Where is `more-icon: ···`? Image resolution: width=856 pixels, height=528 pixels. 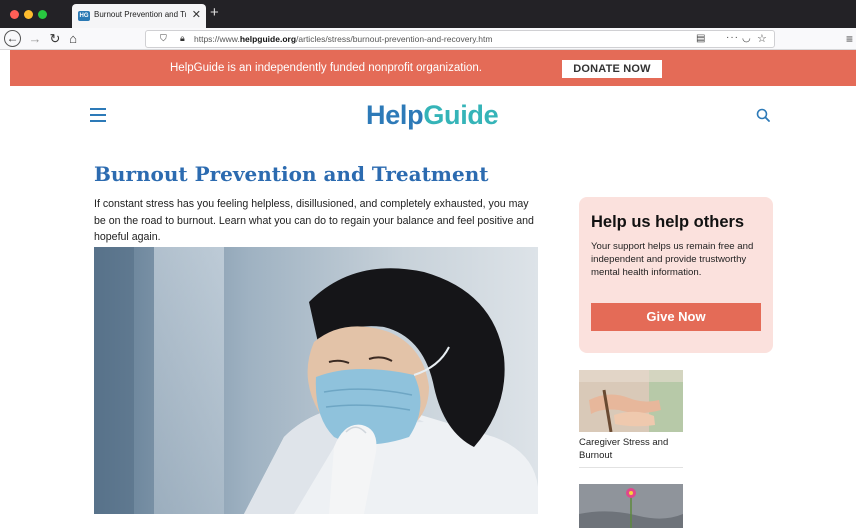 more-icon: ··· is located at coordinates (732, 37).